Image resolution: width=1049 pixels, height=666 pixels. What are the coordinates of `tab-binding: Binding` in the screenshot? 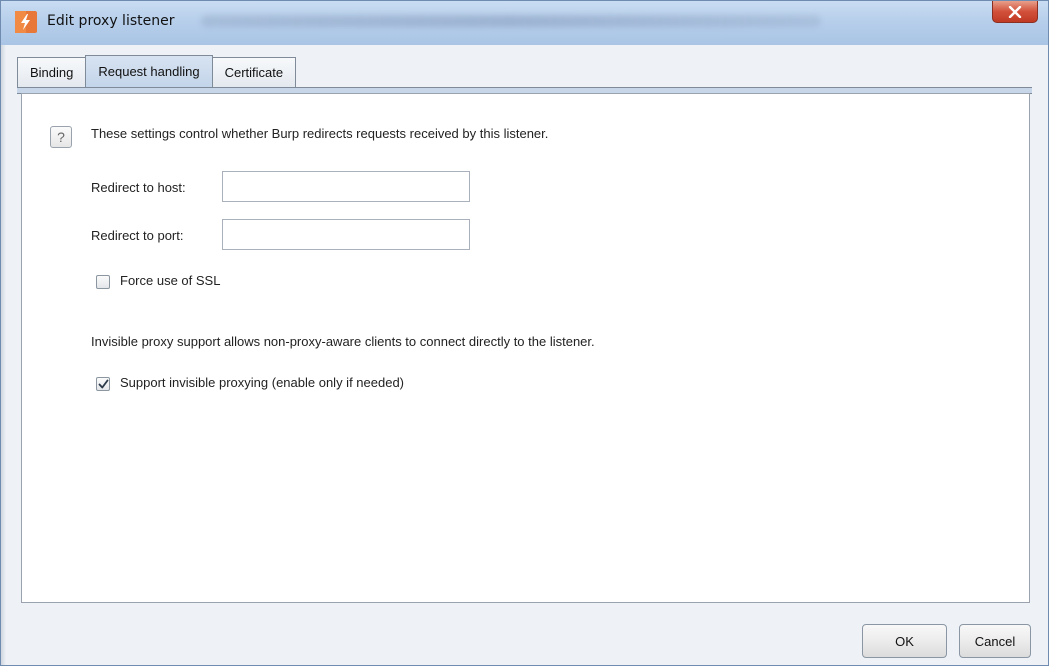 It's located at (52, 72).